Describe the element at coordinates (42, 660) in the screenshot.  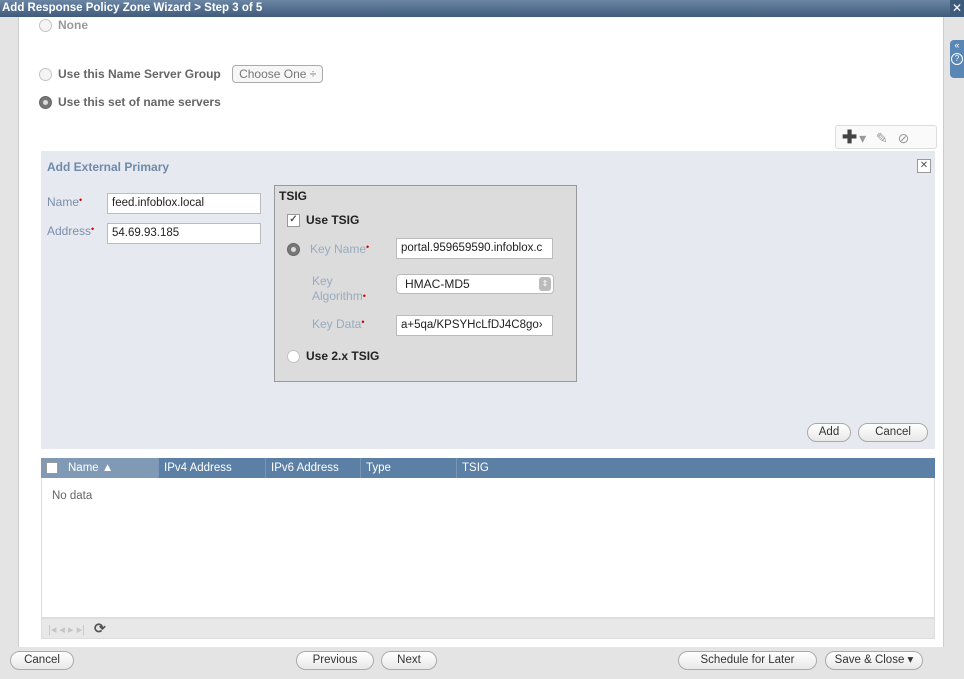
I see `cancel-button: Cancel` at that location.